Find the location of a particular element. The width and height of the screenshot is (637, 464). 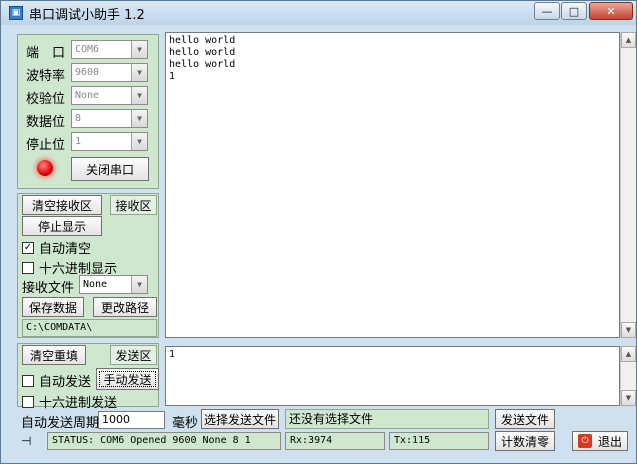

period-input: 1000 is located at coordinates (131, 420).